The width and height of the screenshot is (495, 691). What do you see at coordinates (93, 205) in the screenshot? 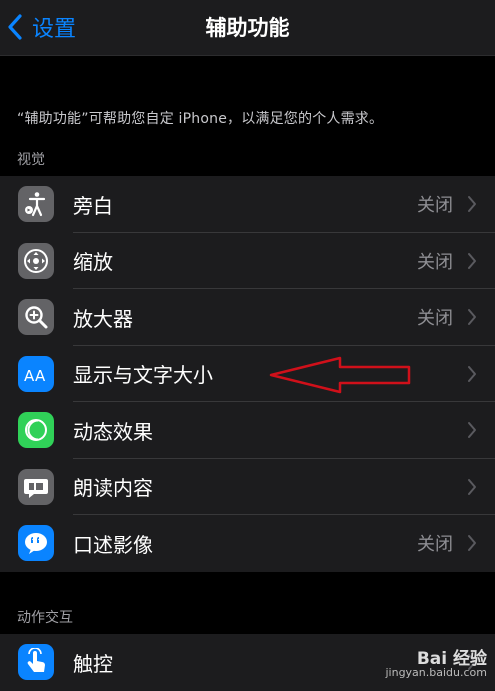
I see `row-label: 旁白` at bounding box center [93, 205].